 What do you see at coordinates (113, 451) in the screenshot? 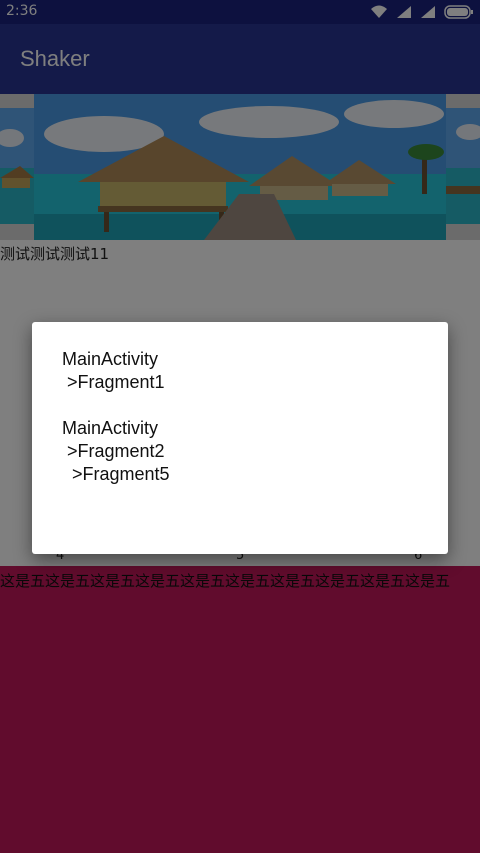
I see `dialog-line: >Fragment2` at bounding box center [113, 451].